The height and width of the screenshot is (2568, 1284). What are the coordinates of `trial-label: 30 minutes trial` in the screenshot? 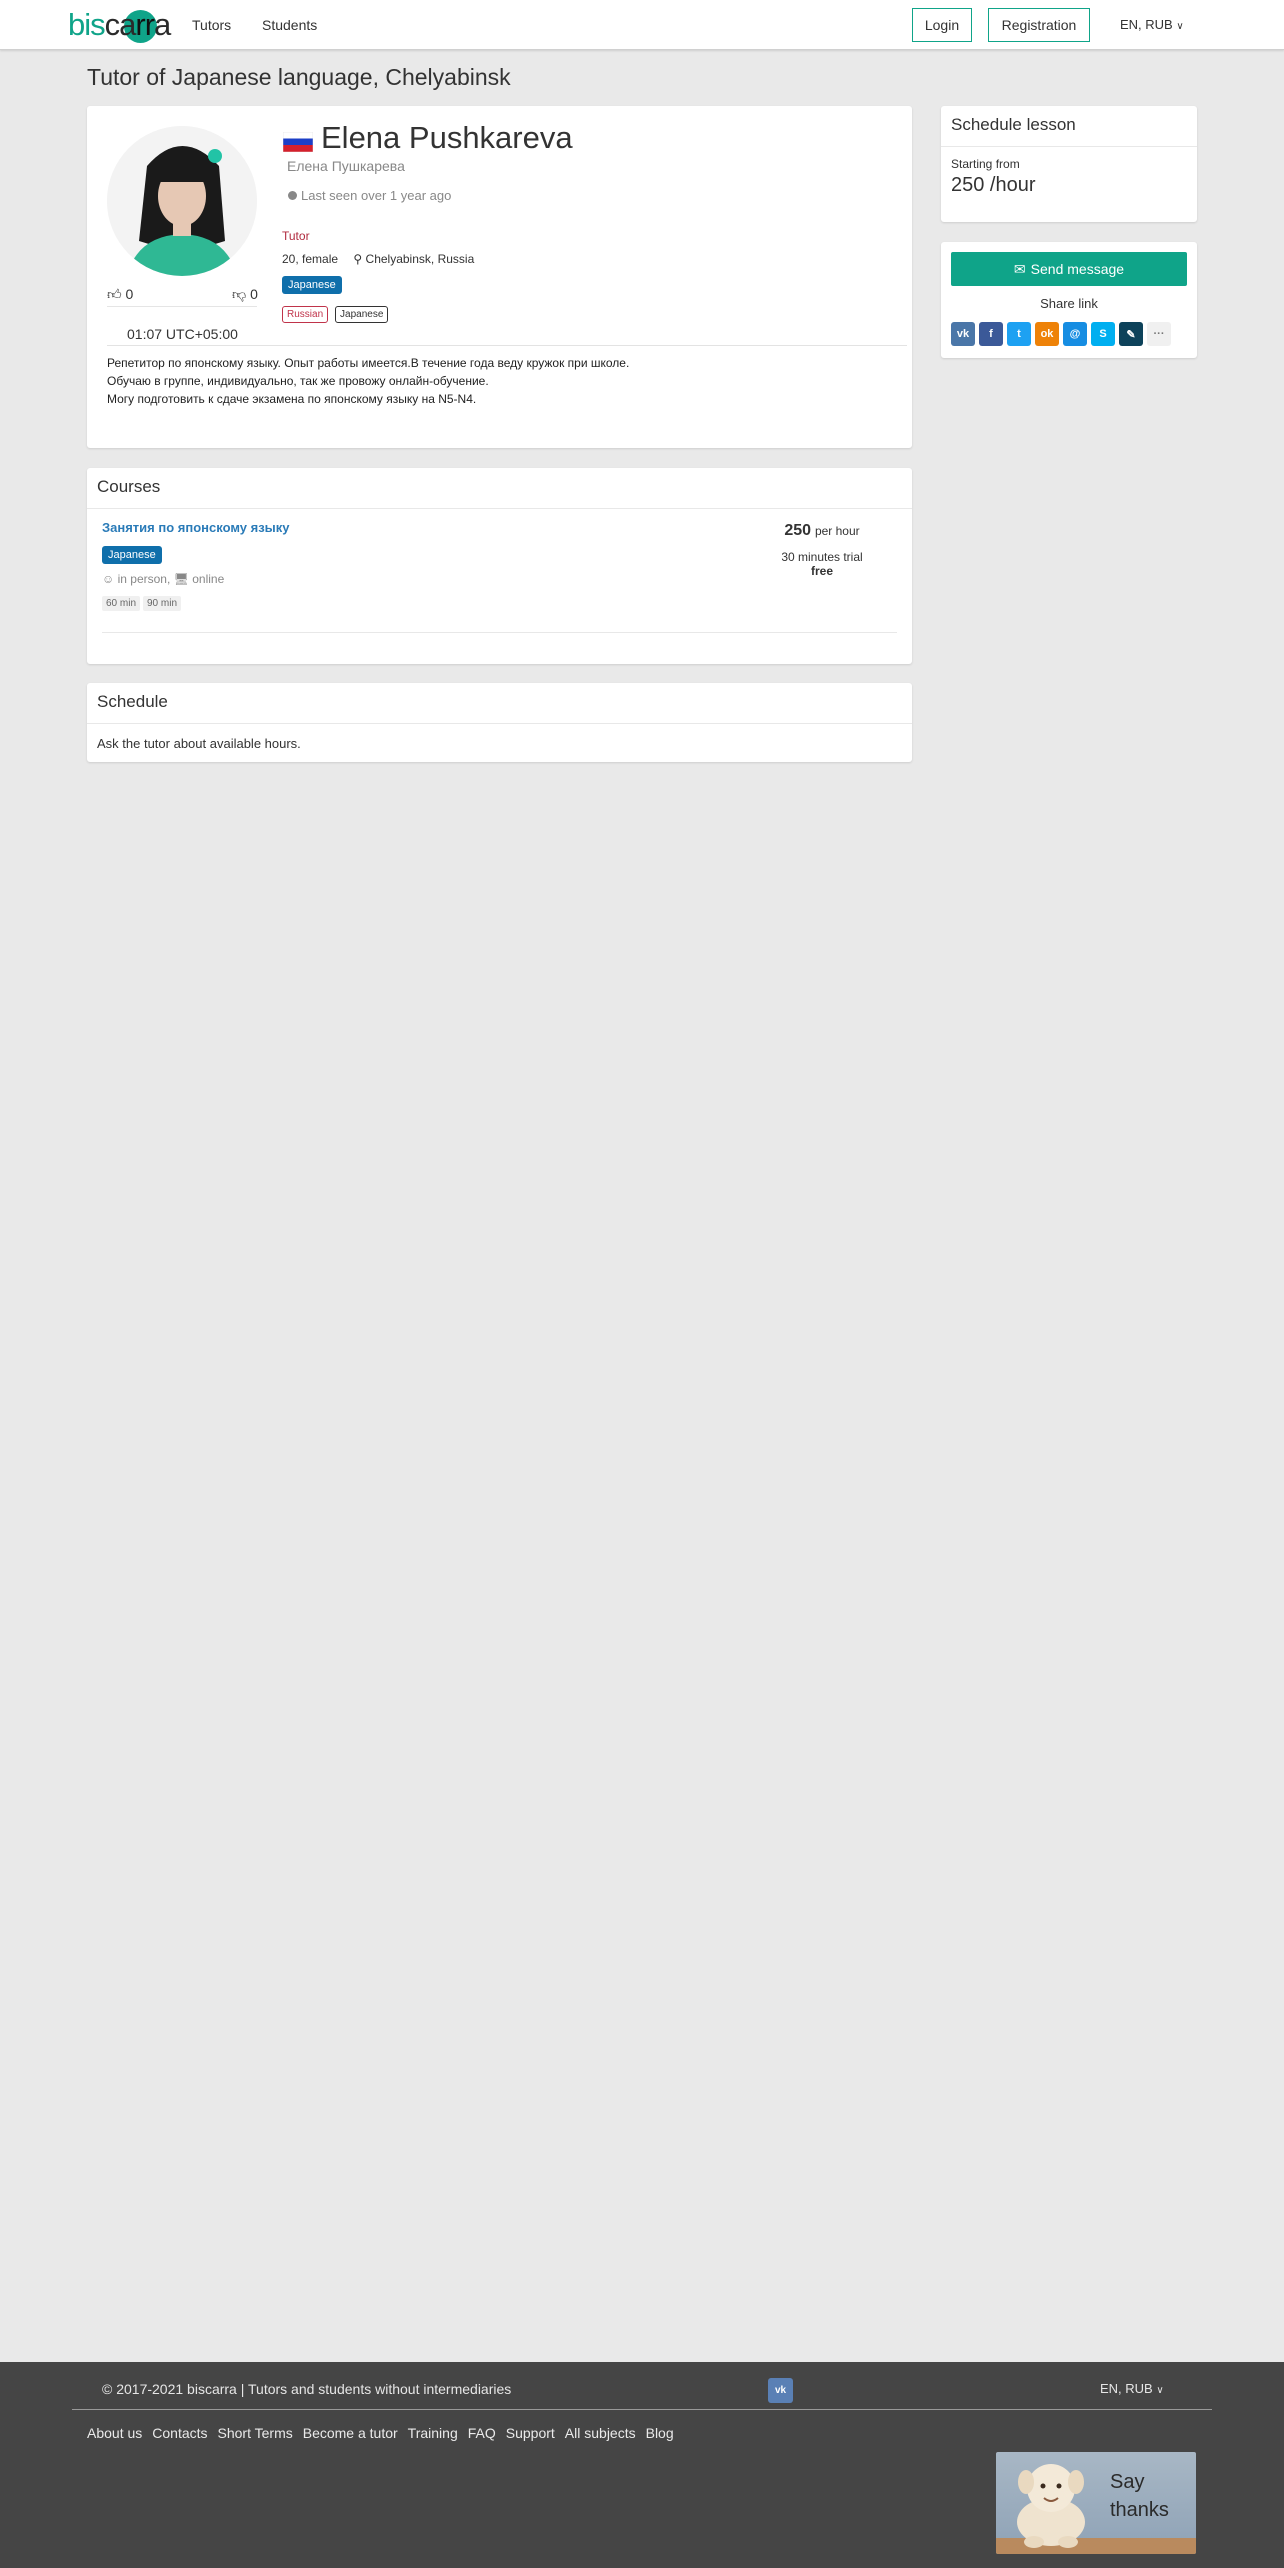 It's located at (822, 557).